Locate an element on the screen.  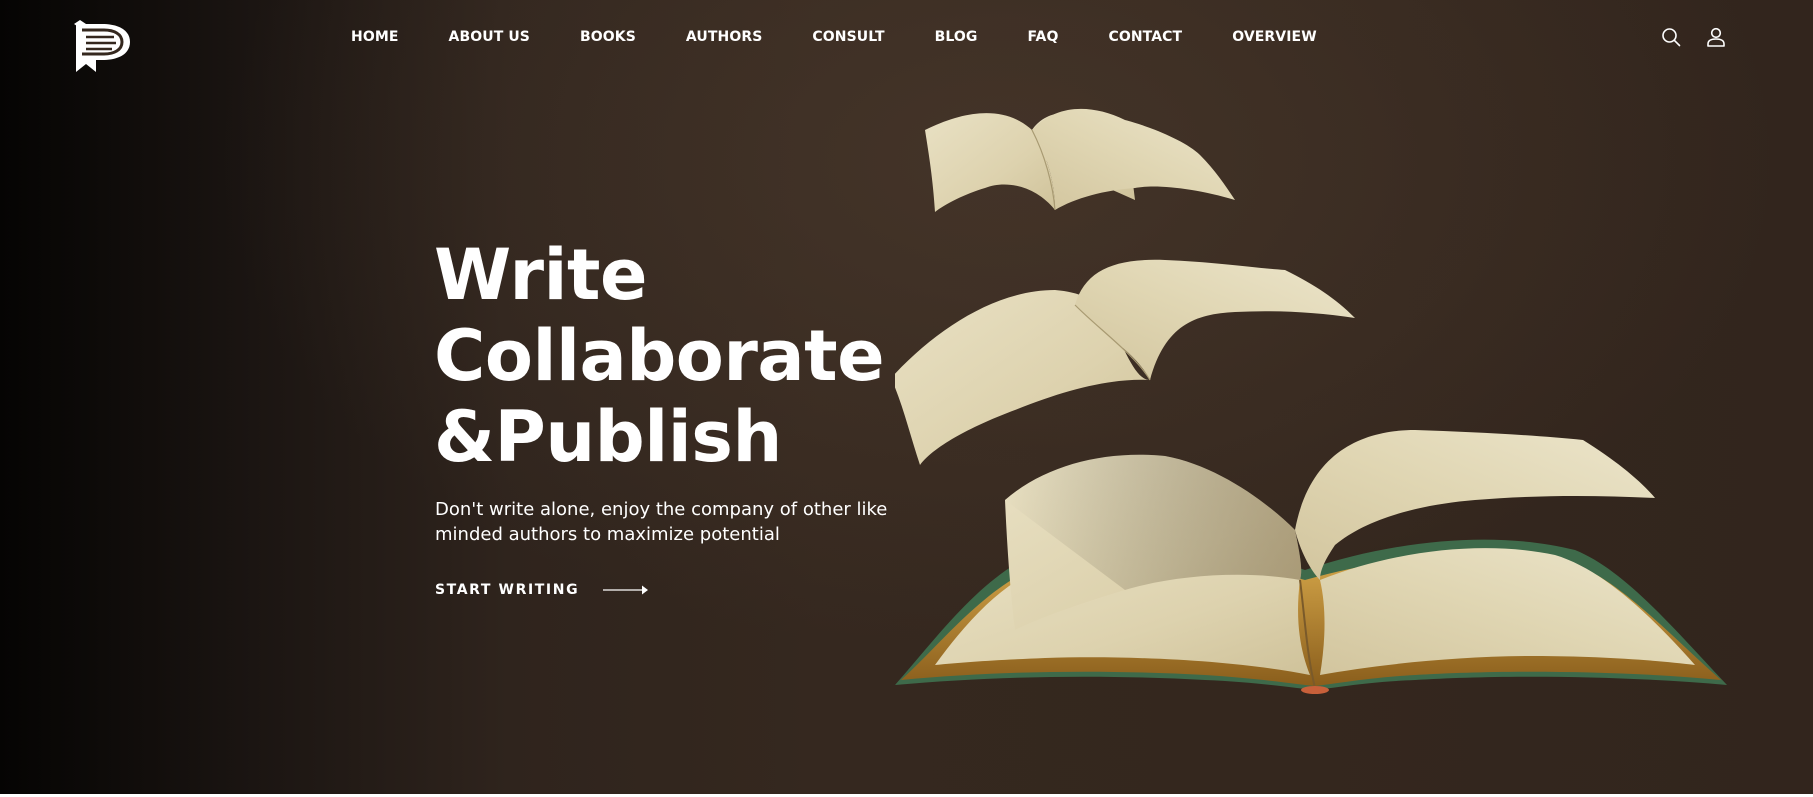
headline-line: Collaborate is located at coordinates (659, 356).